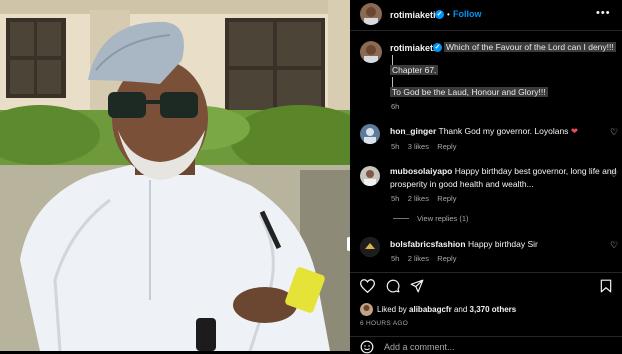  What do you see at coordinates (467, 14) in the screenshot?
I see `follow-button: Follow` at bounding box center [467, 14].